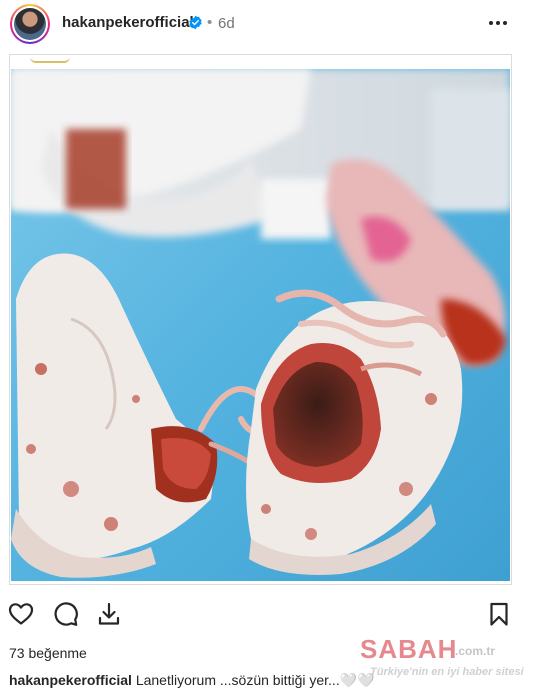 The width and height of the screenshot is (549, 700). What do you see at coordinates (65, 614) in the screenshot?
I see `comment-icon` at bounding box center [65, 614].